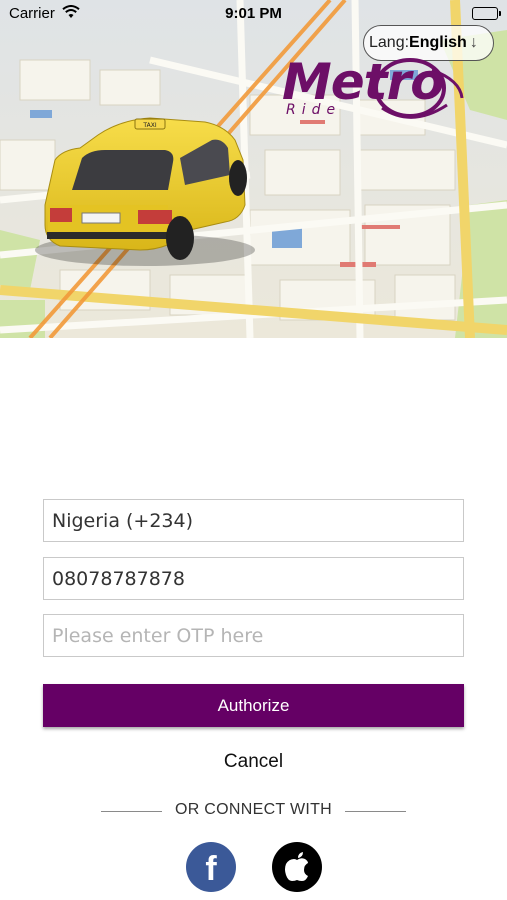 The width and height of the screenshot is (507, 900). What do you see at coordinates (253, 578) in the screenshot?
I see `phone-number-field` at bounding box center [253, 578].